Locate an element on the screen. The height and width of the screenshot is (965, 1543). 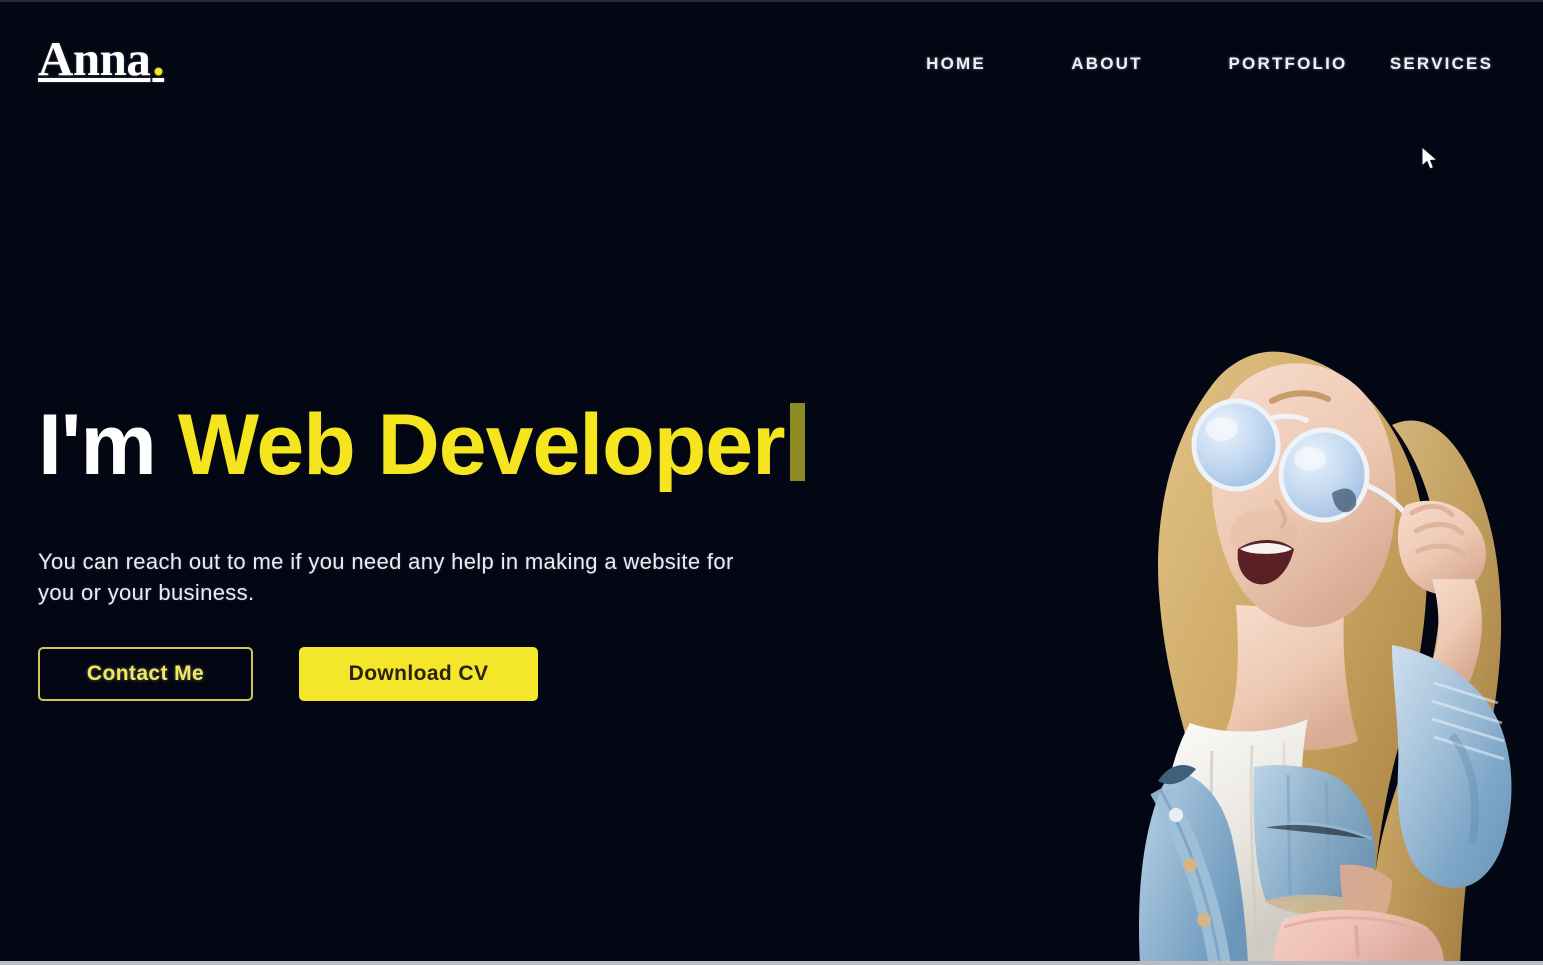
brand-logo: Anna. is located at coordinates (101, 58).